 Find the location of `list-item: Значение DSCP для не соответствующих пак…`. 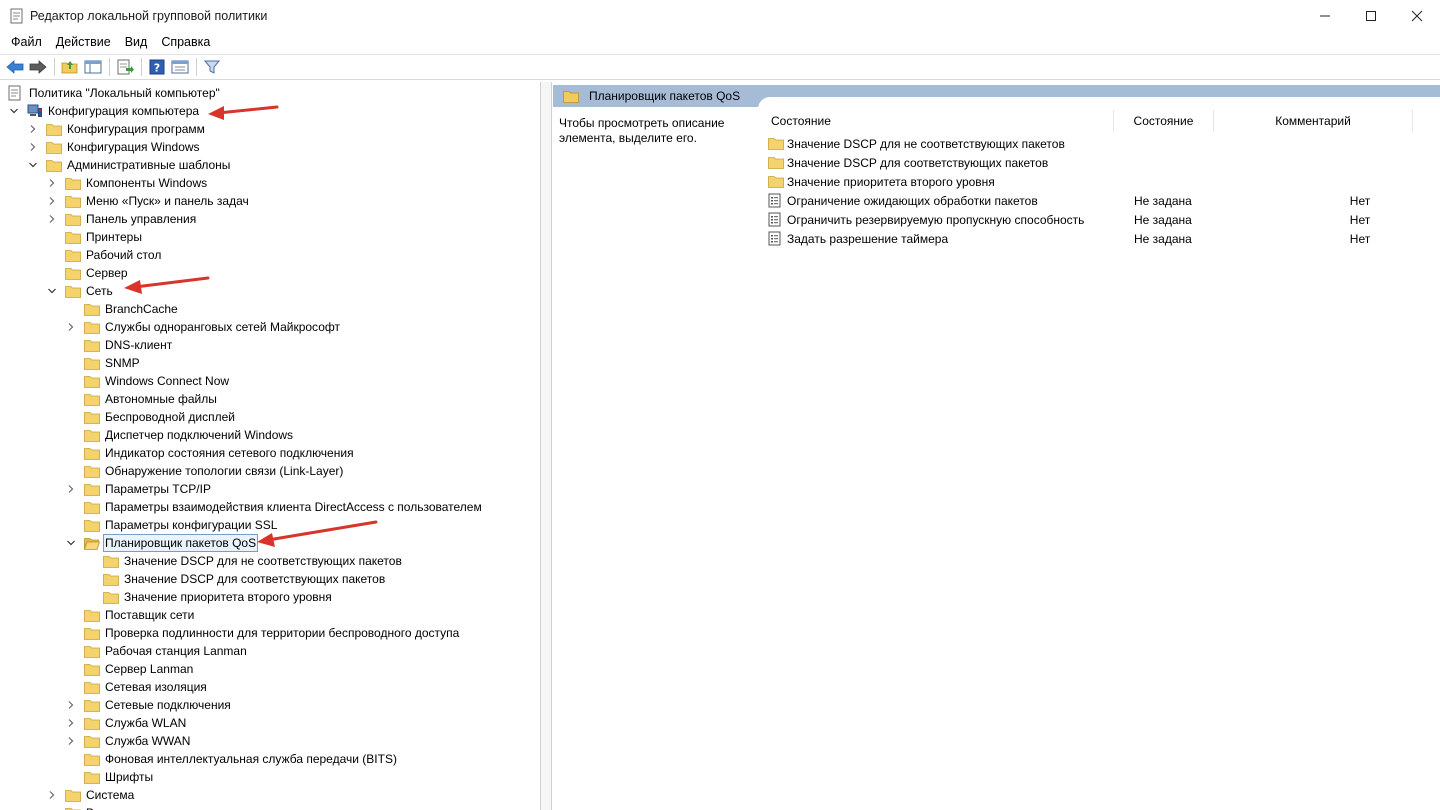

list-item: Значение DSCP для не соответствующих пак… is located at coordinates (1079, 143).